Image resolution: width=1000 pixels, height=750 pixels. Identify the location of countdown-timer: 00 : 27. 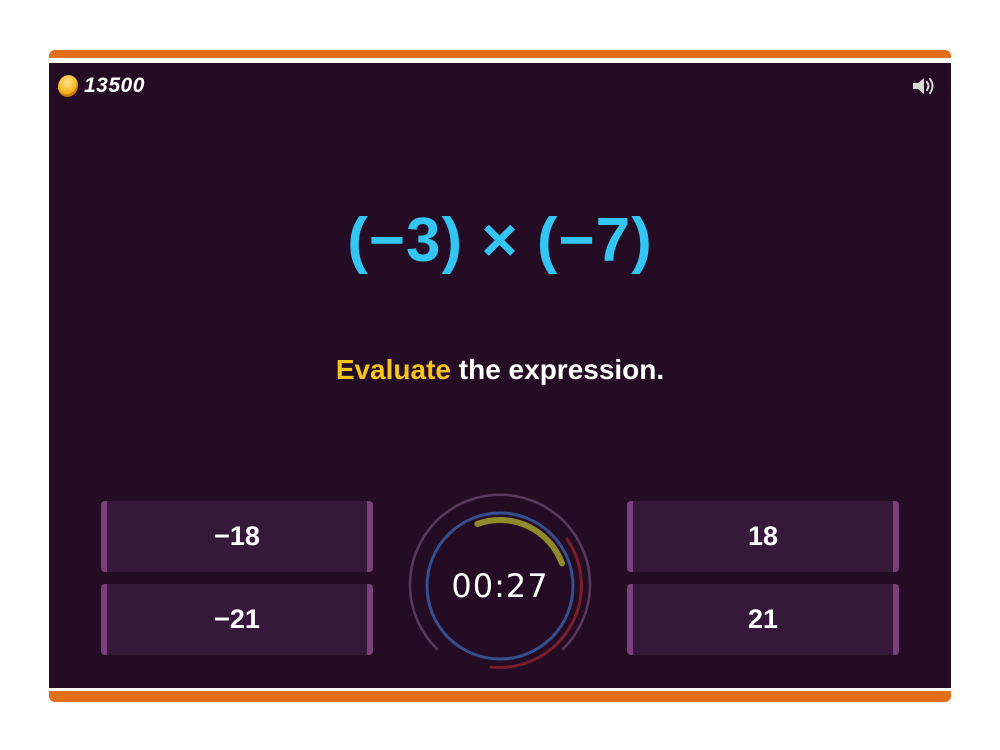
(500, 586).